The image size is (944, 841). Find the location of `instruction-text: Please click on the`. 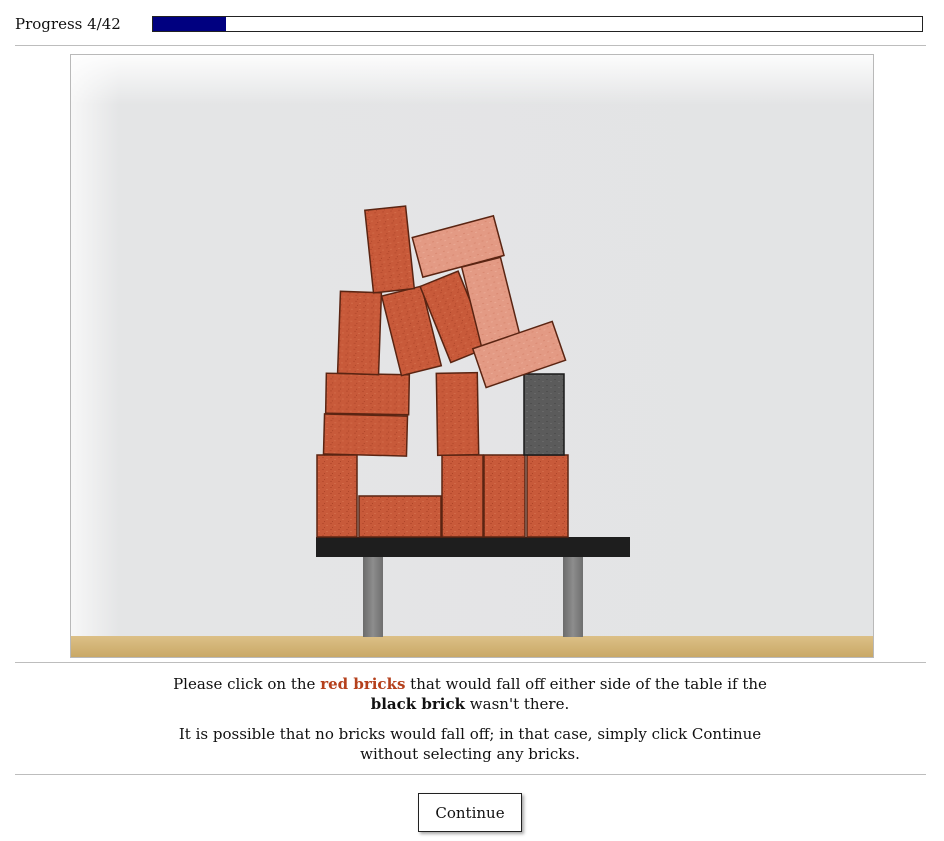

instruction-text: Please click on the is located at coordinates (247, 684).